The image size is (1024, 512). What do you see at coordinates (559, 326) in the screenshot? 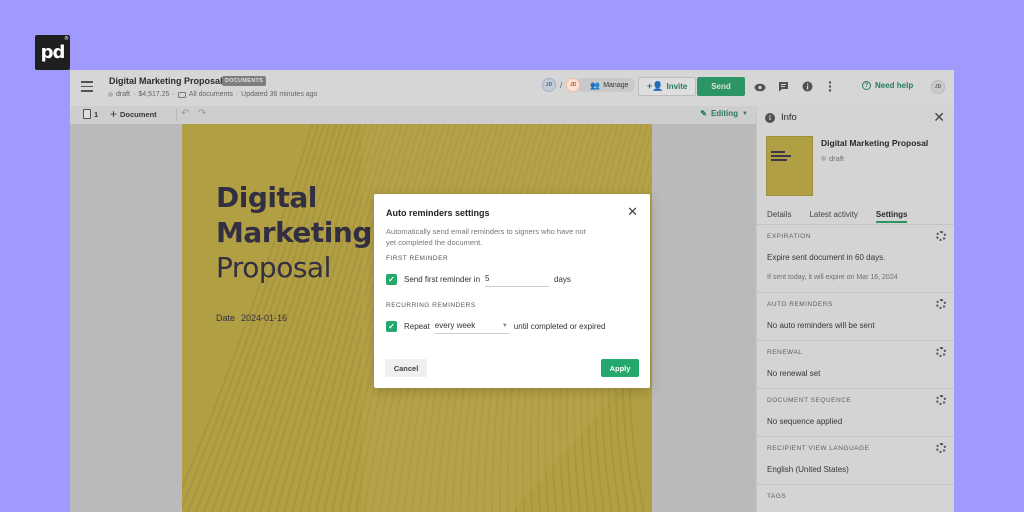
I see `repeat-suffix: until completed or expired` at bounding box center [559, 326].